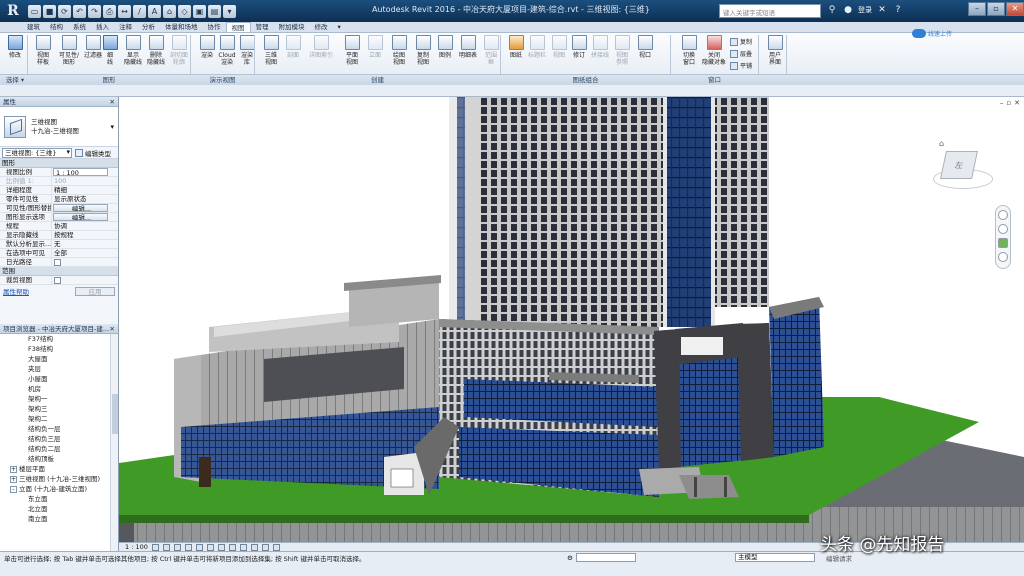 This screenshot has width=1024, height=576. I want to click on instance-filter-select: 三维视图: {三维}, so click(37, 152).